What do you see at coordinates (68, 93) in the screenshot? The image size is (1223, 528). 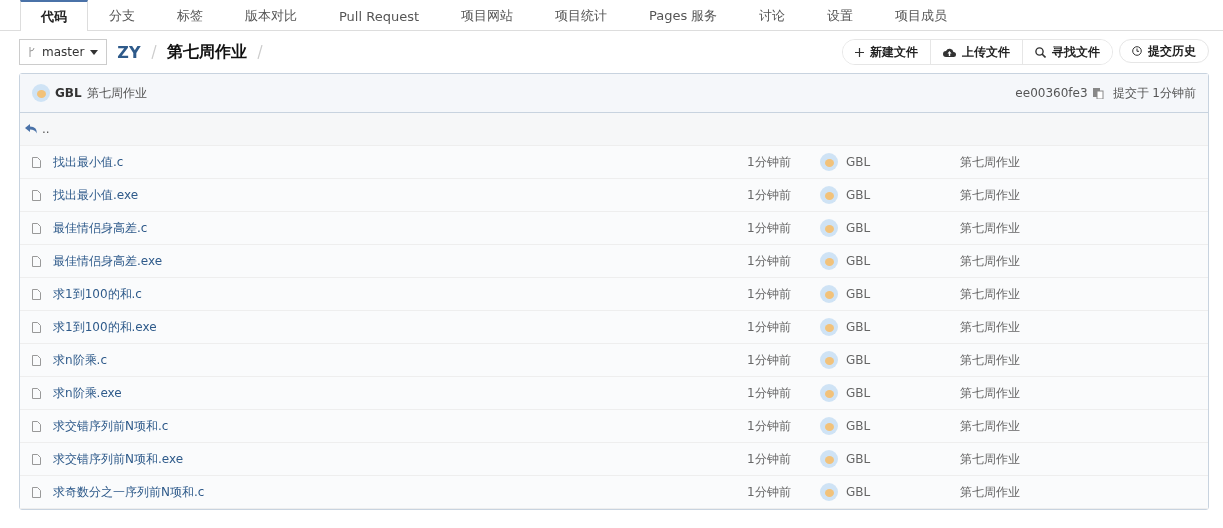 I see `commit-author: GBL` at bounding box center [68, 93].